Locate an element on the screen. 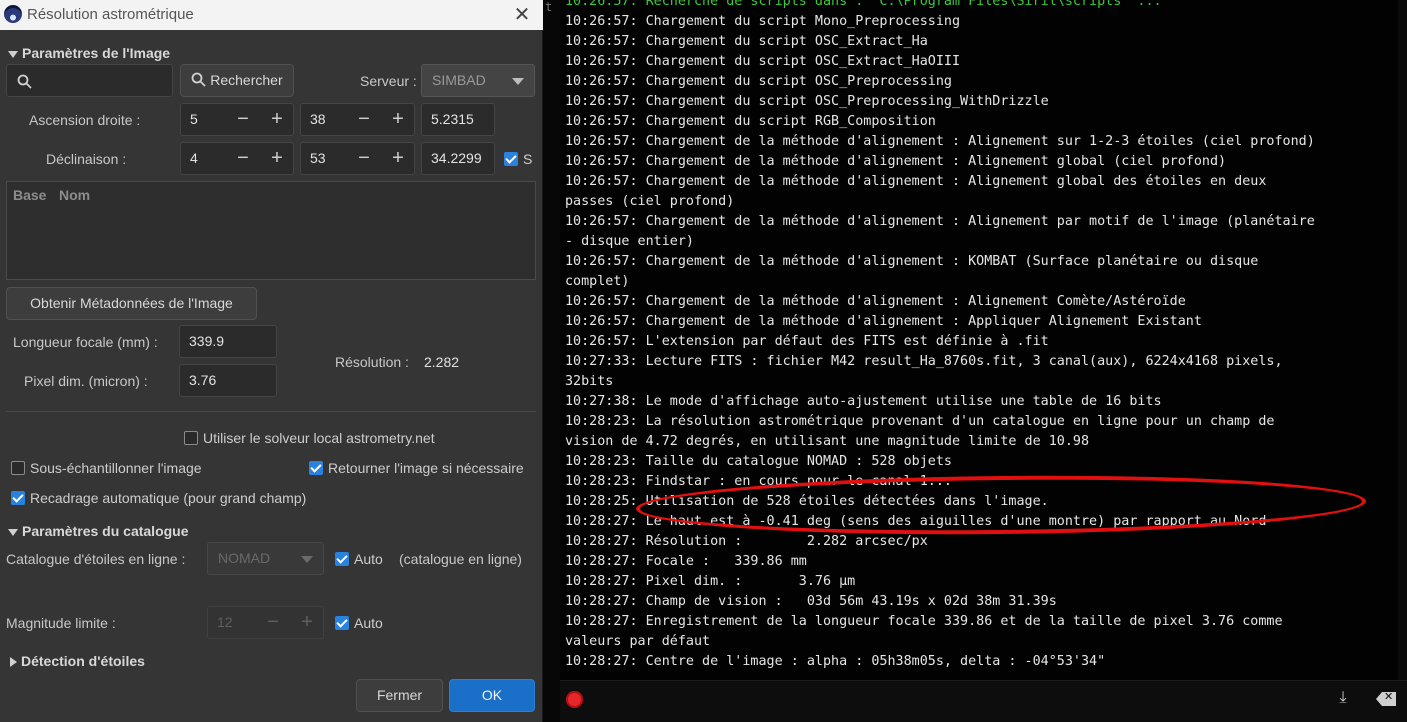 The image size is (1407, 722). mag-limit-spinner: 12 − + is located at coordinates (265, 622).